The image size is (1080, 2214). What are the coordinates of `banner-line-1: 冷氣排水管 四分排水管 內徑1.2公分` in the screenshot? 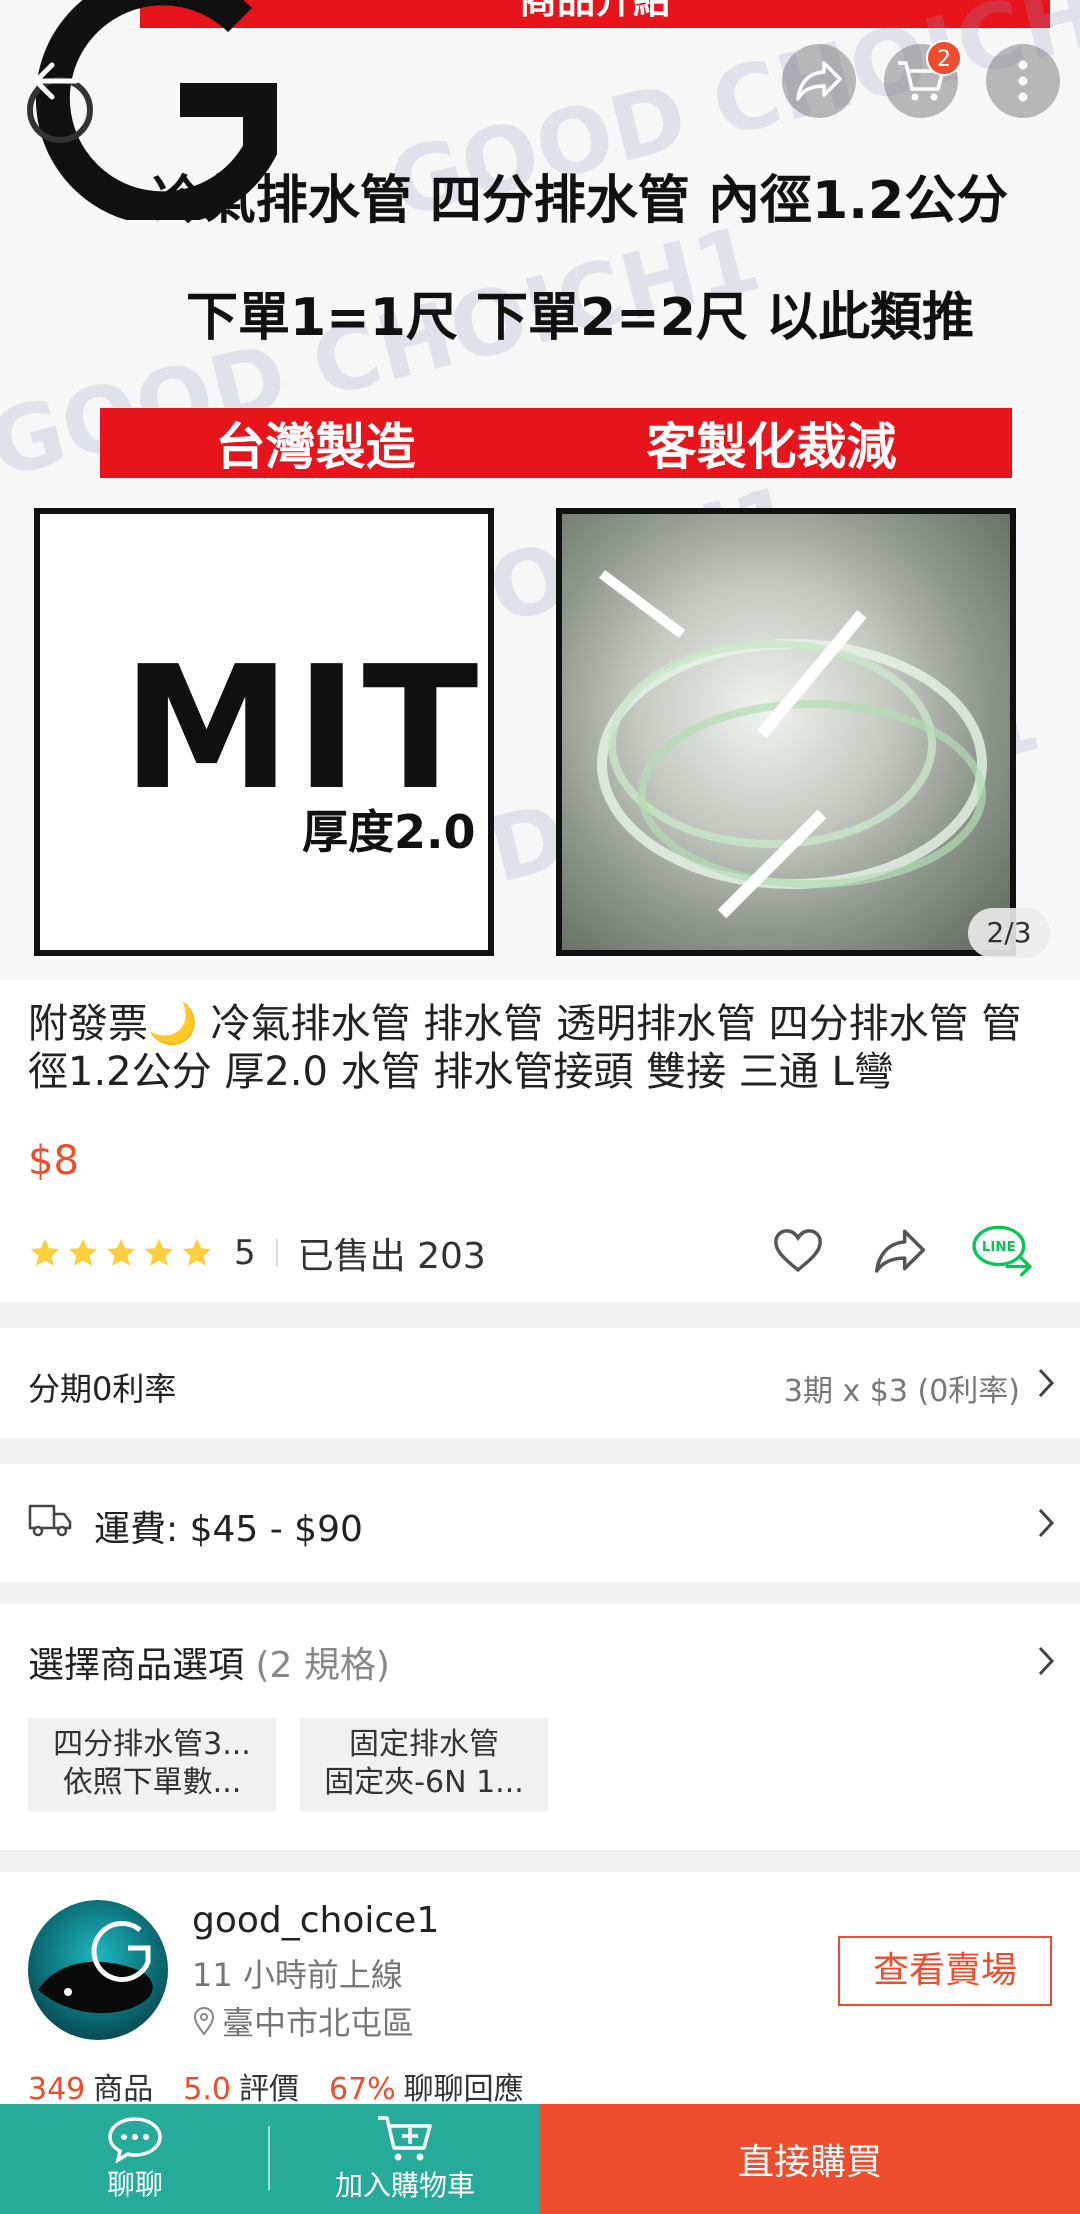 It's located at (580, 201).